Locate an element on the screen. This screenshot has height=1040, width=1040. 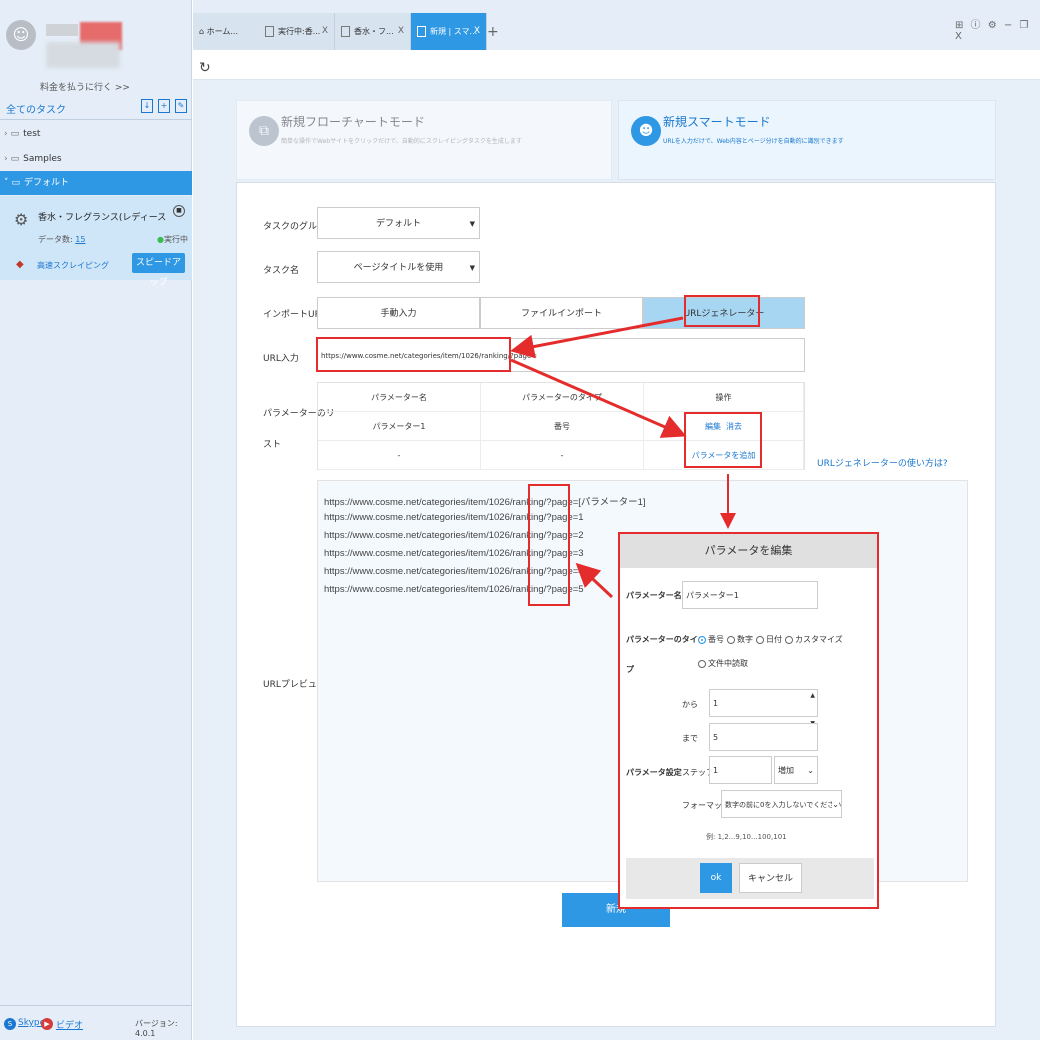
arrow-url-to-actions is located at coordinates (598, 398).